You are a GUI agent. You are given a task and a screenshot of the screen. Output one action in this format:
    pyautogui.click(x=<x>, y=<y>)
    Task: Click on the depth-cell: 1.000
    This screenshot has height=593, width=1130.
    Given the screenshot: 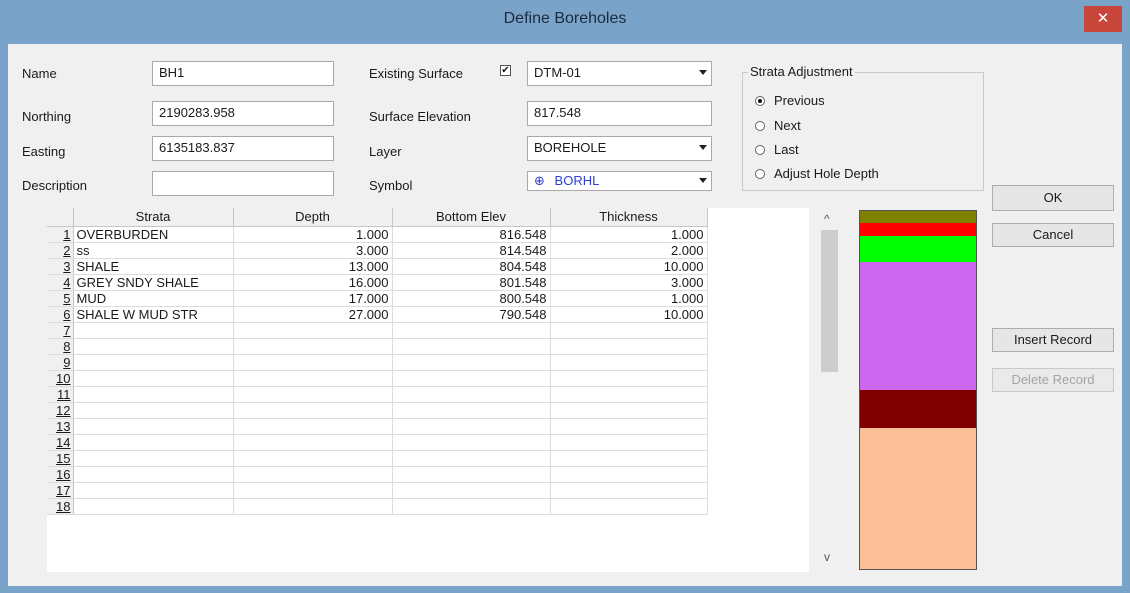 What is the action you would take?
    pyautogui.click(x=313, y=234)
    